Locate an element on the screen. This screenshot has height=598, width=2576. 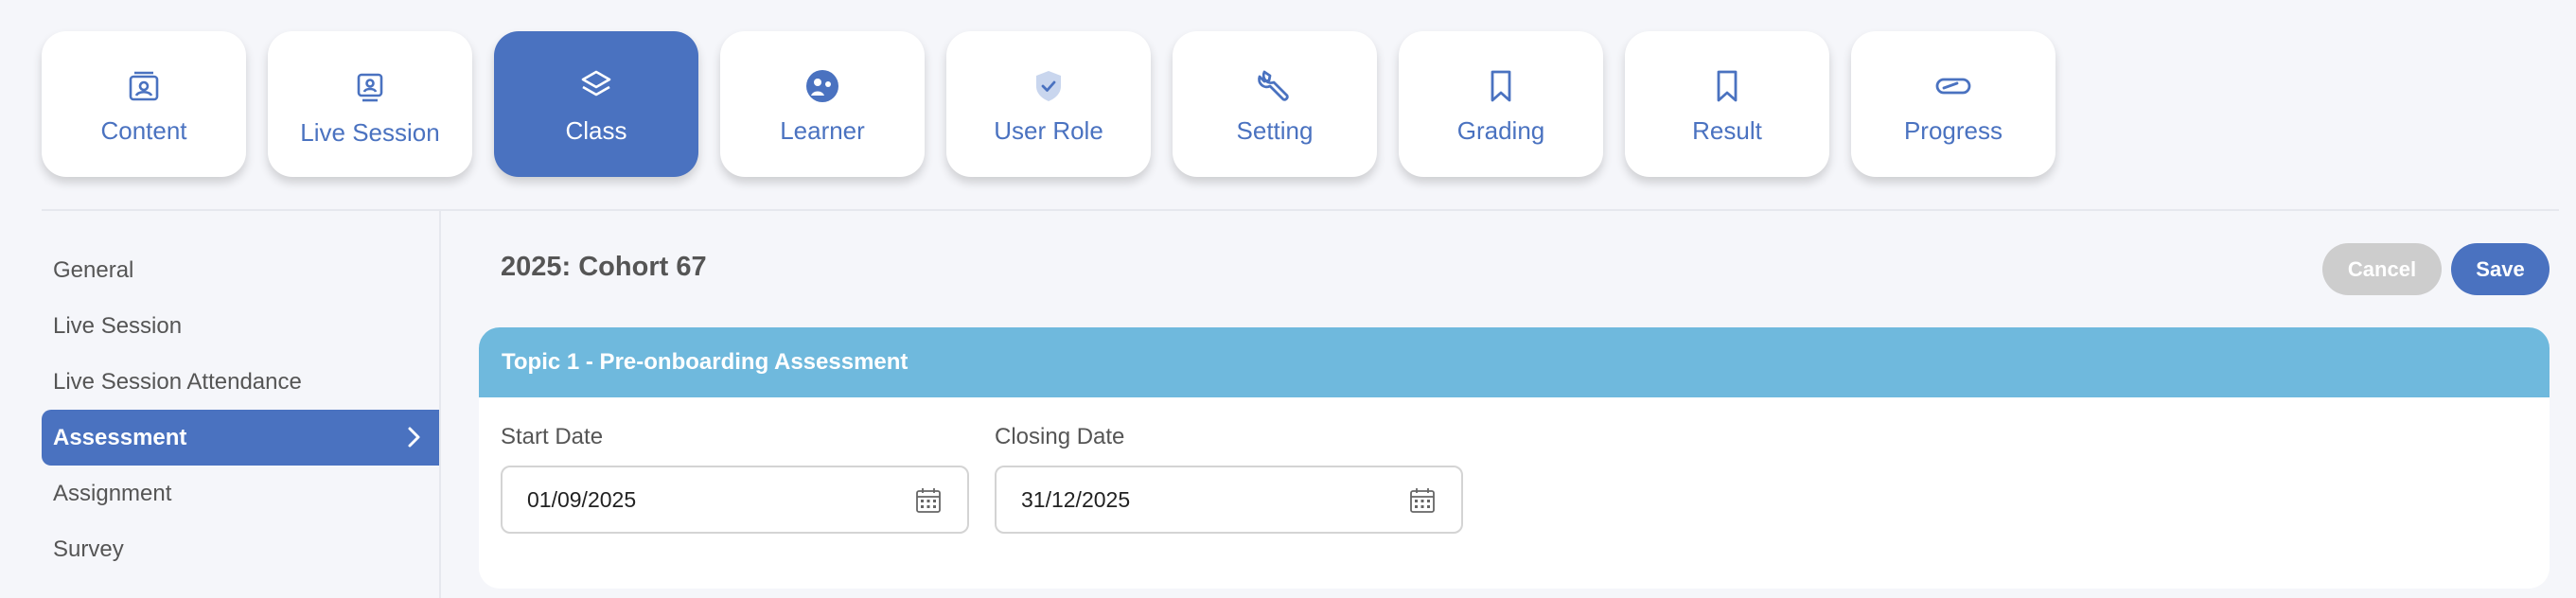
tab-class: Class is located at coordinates (596, 104).